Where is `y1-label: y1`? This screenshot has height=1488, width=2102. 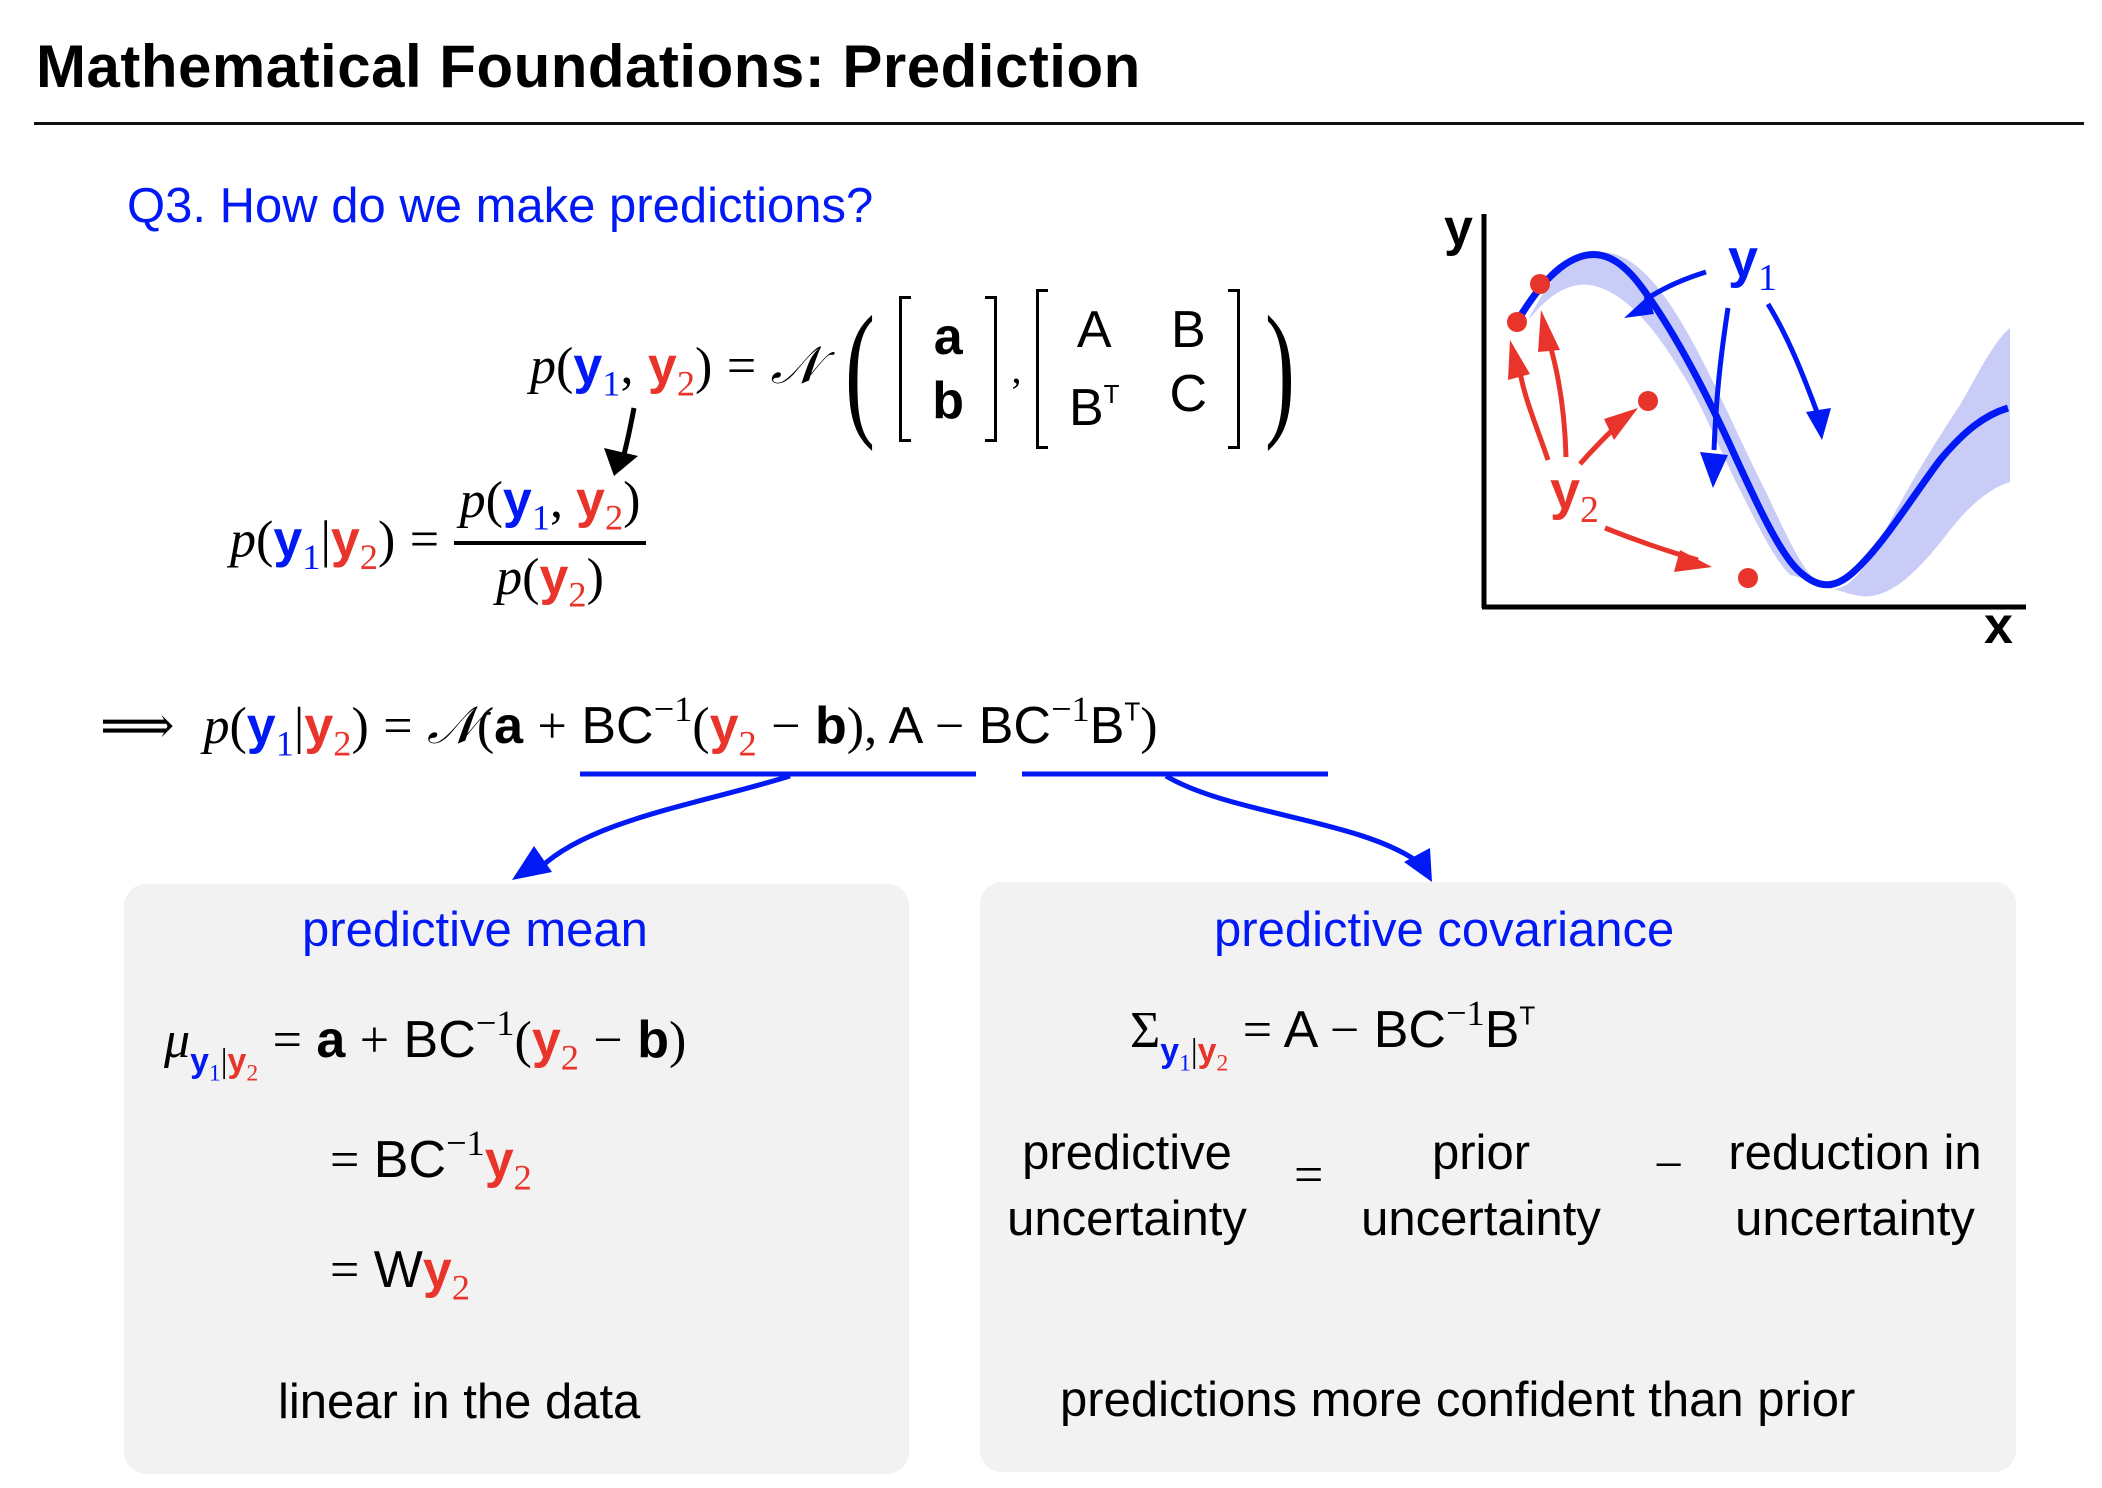 y1-label: y1 is located at coordinates (1752, 264).